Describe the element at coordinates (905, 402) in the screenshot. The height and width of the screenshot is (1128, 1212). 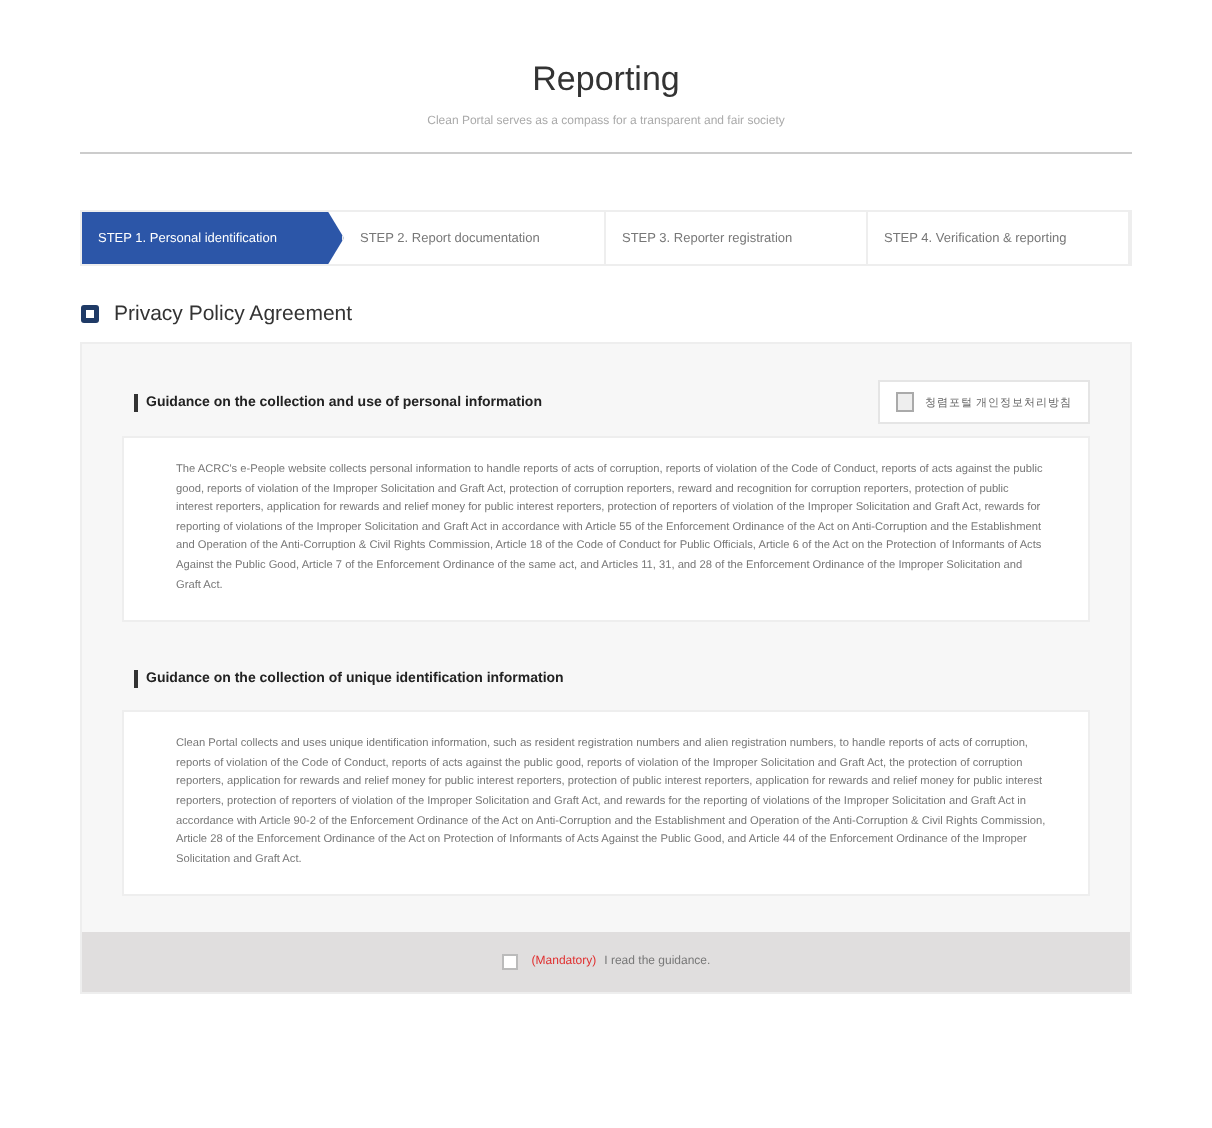
I see `document-icon` at that location.